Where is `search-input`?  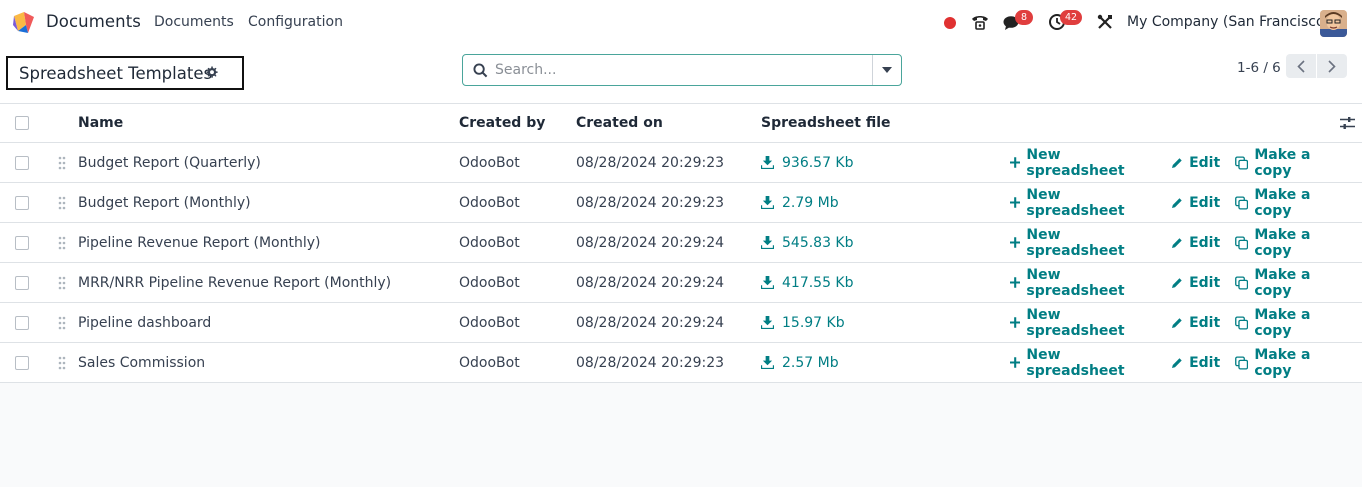 search-input is located at coordinates (683, 70).